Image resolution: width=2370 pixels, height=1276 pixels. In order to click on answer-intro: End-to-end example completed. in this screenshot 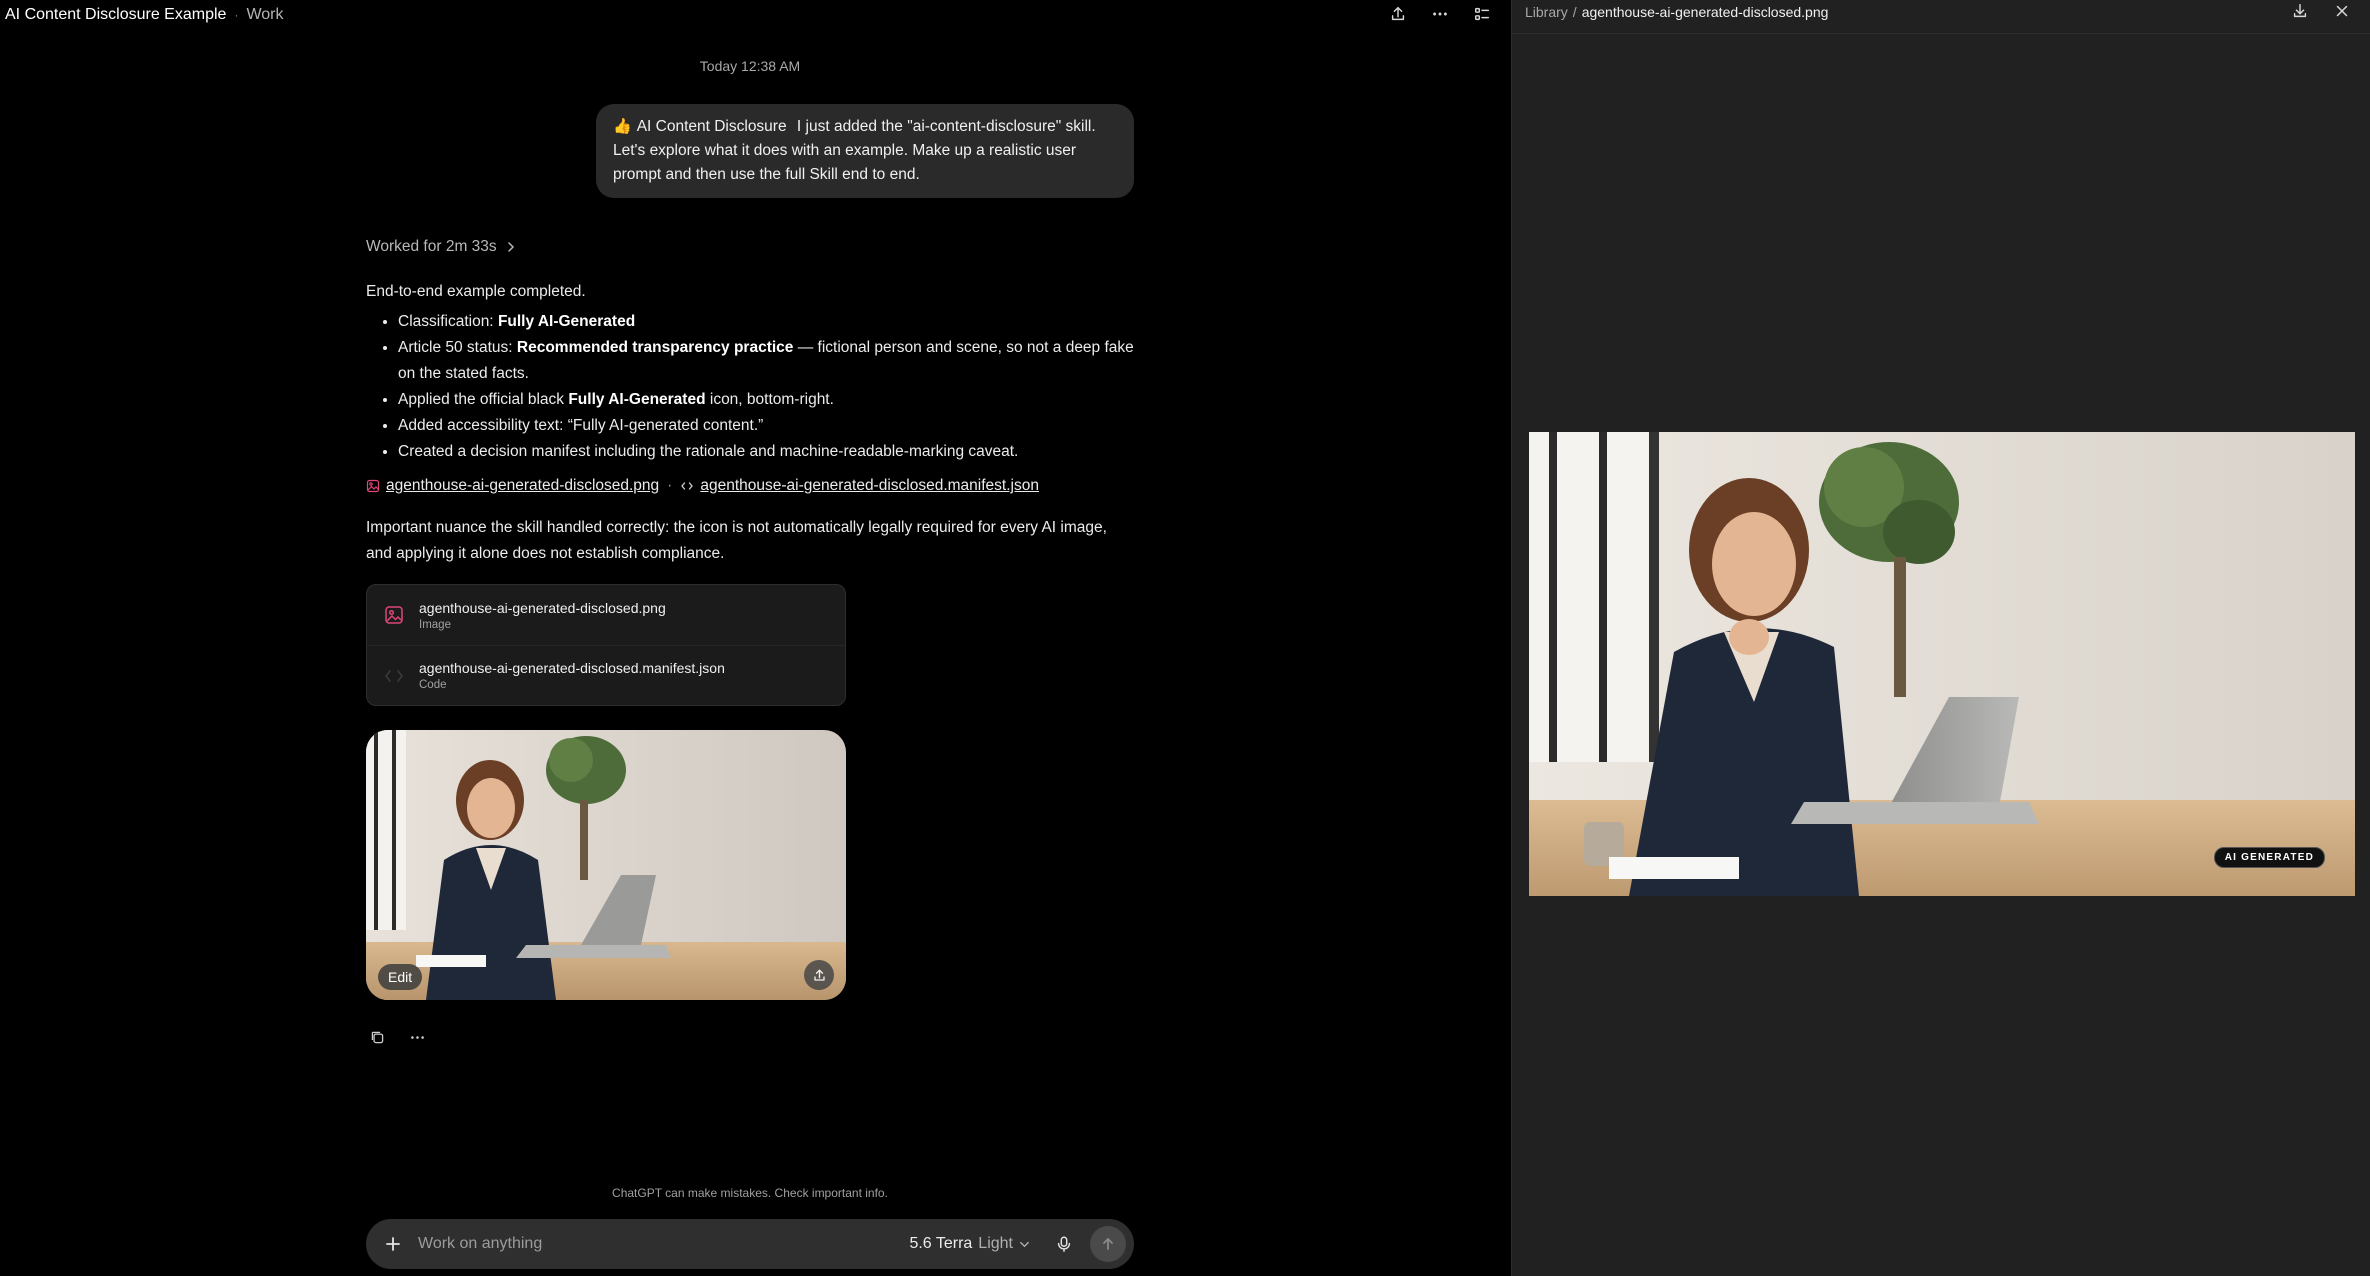, I will do `click(476, 291)`.